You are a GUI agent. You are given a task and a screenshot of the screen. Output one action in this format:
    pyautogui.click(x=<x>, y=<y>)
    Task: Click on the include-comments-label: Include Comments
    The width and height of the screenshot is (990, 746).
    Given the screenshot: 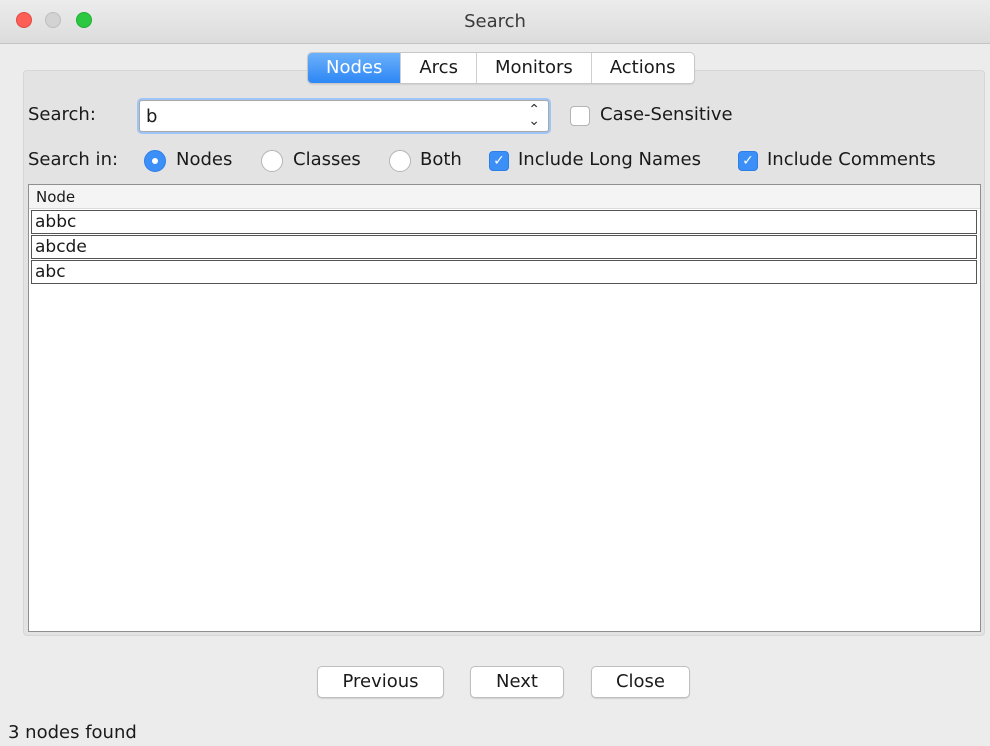 What is the action you would take?
    pyautogui.click(x=851, y=159)
    